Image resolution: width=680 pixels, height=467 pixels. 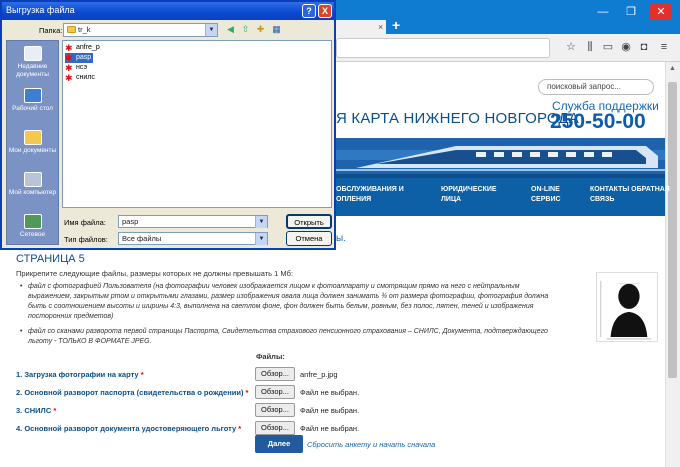 What do you see at coordinates (371, 444) in the screenshot?
I see `reset-form-link: Сбросить анкету и начать сначала` at bounding box center [371, 444].